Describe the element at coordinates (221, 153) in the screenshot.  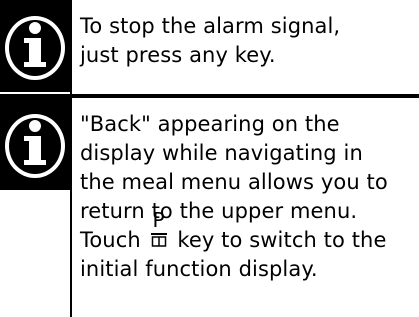
I see `notice-line: display while navigating in` at that location.